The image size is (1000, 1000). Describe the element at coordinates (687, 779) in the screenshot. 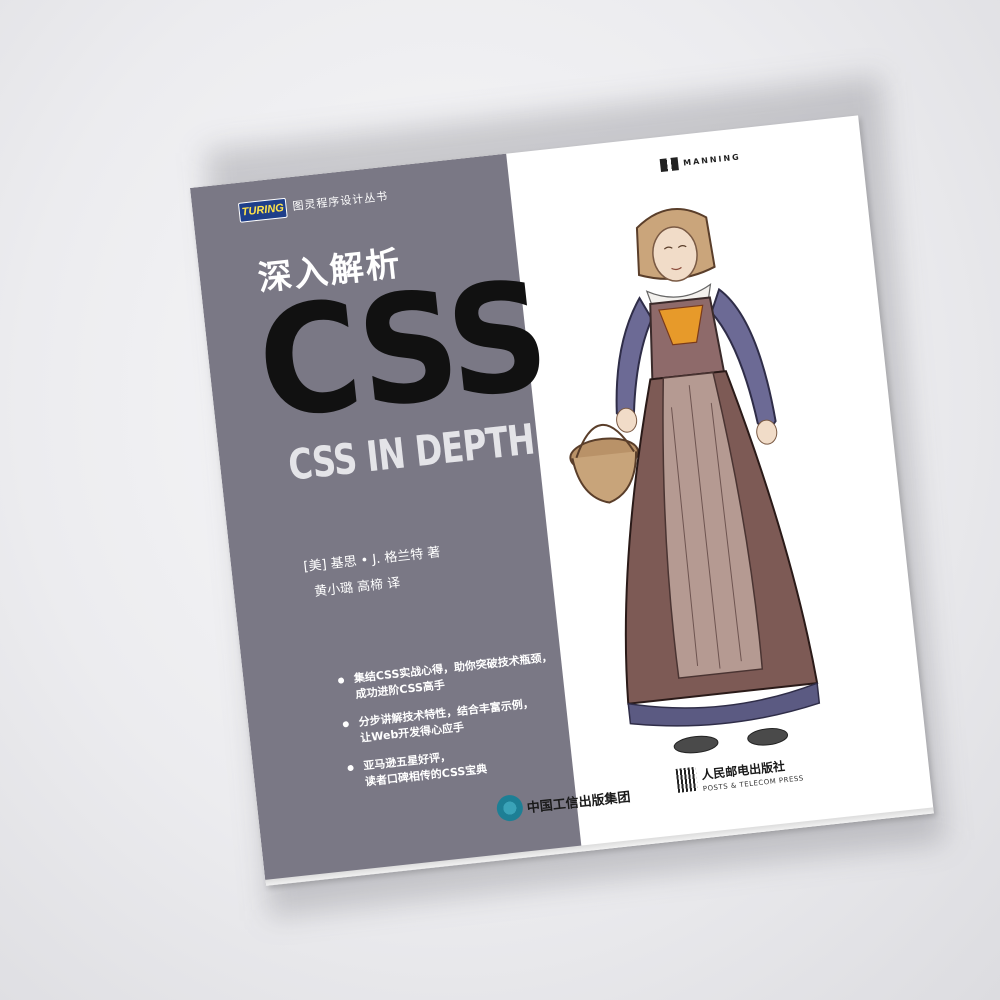

I see `publisher-mark-icon` at that location.